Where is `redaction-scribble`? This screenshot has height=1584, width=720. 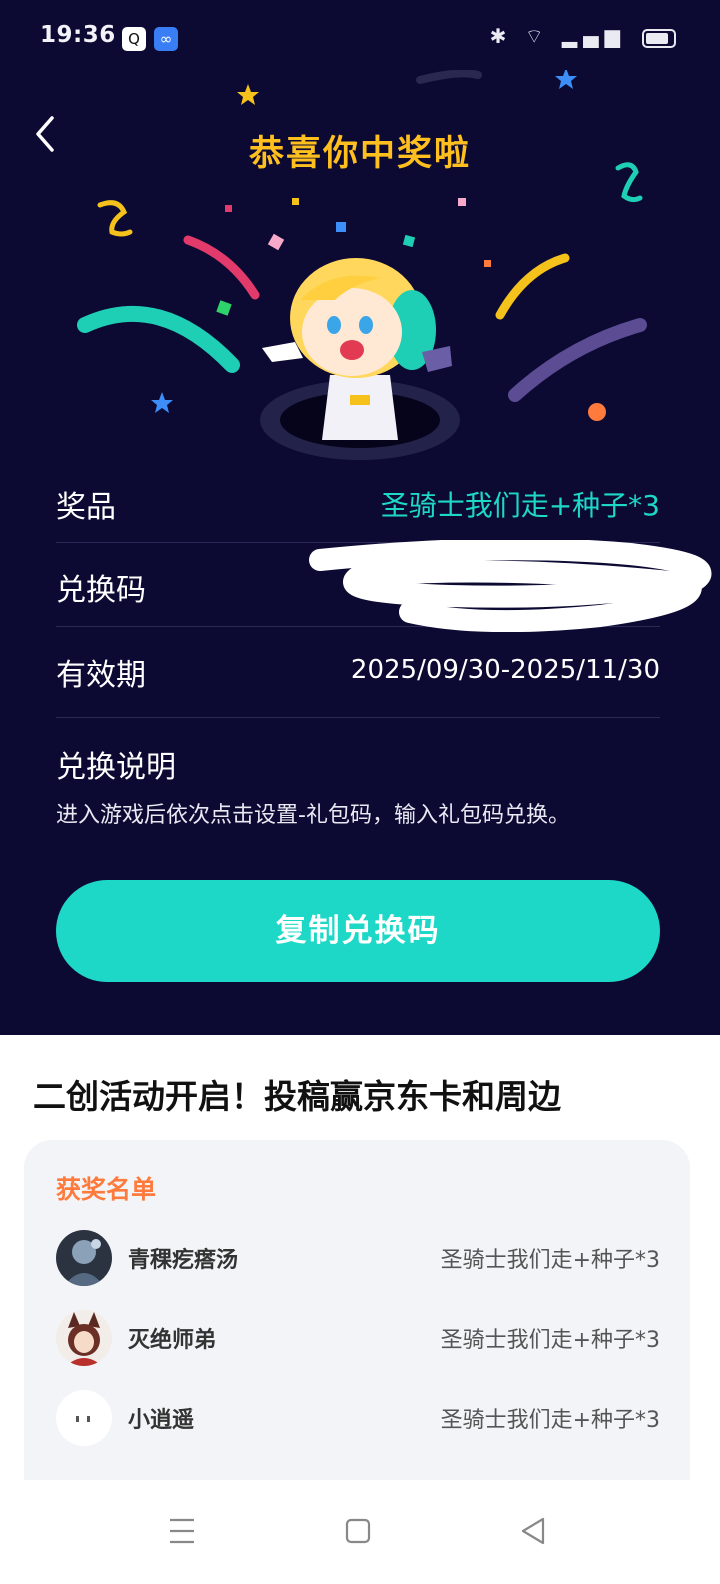 redaction-scribble is located at coordinates (510, 586).